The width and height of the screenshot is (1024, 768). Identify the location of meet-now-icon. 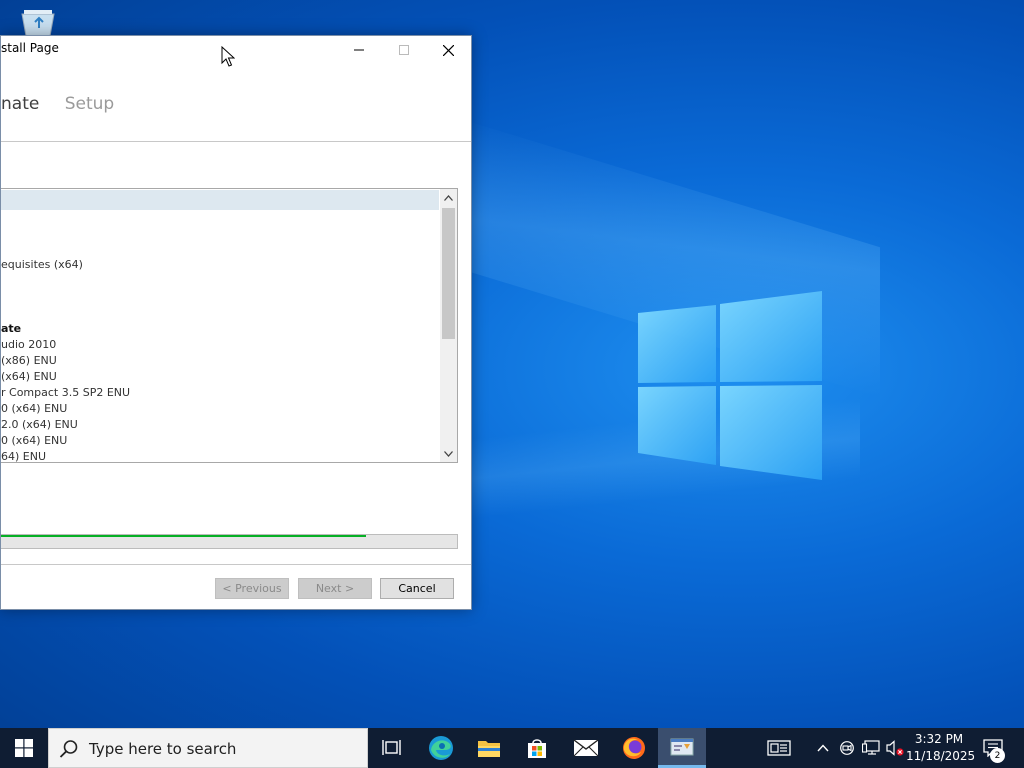
(847, 748).